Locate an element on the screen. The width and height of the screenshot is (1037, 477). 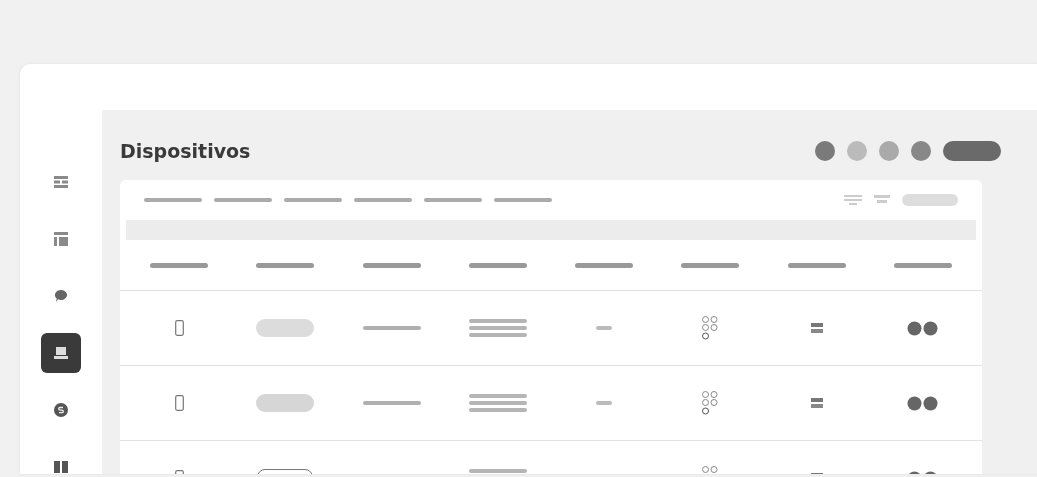
layout-icon is located at coordinates (61, 239).